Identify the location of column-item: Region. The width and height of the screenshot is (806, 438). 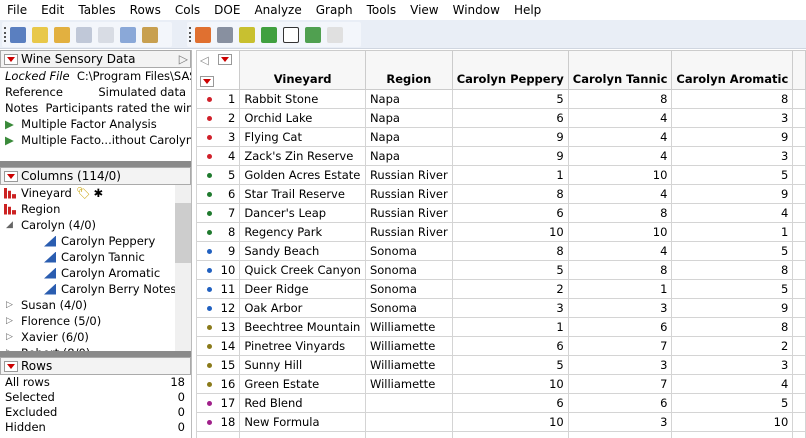
(97, 209).